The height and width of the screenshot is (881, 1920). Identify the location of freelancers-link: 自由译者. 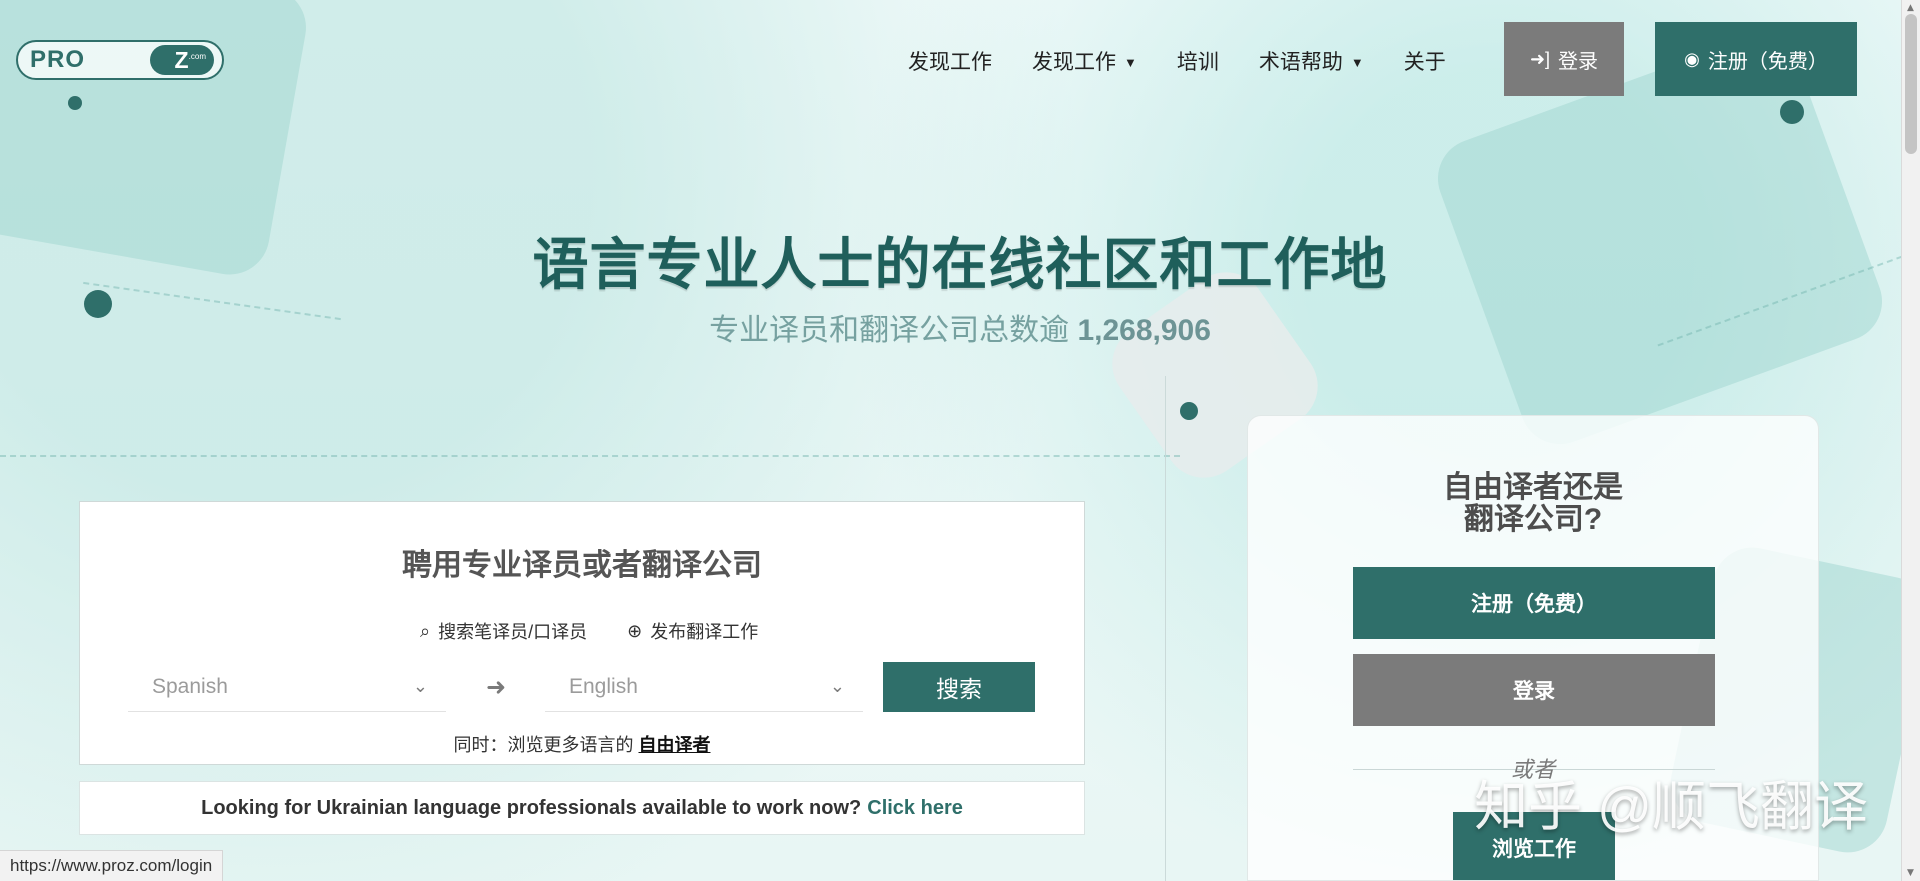
(675, 745).